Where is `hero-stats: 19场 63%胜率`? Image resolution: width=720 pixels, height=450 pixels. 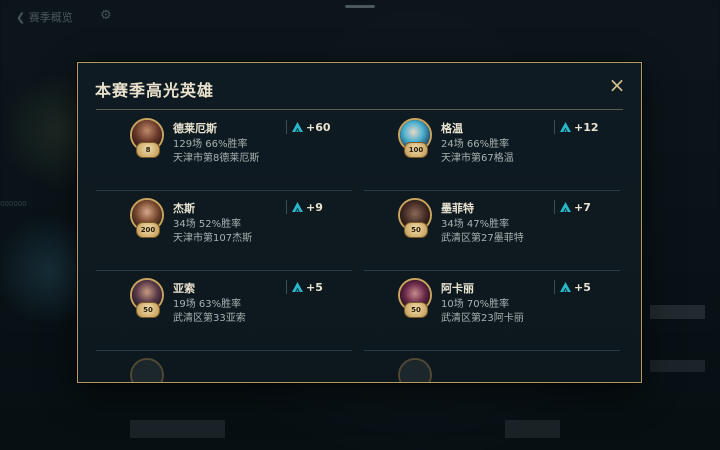 hero-stats: 19场 63%胜率 is located at coordinates (207, 304).